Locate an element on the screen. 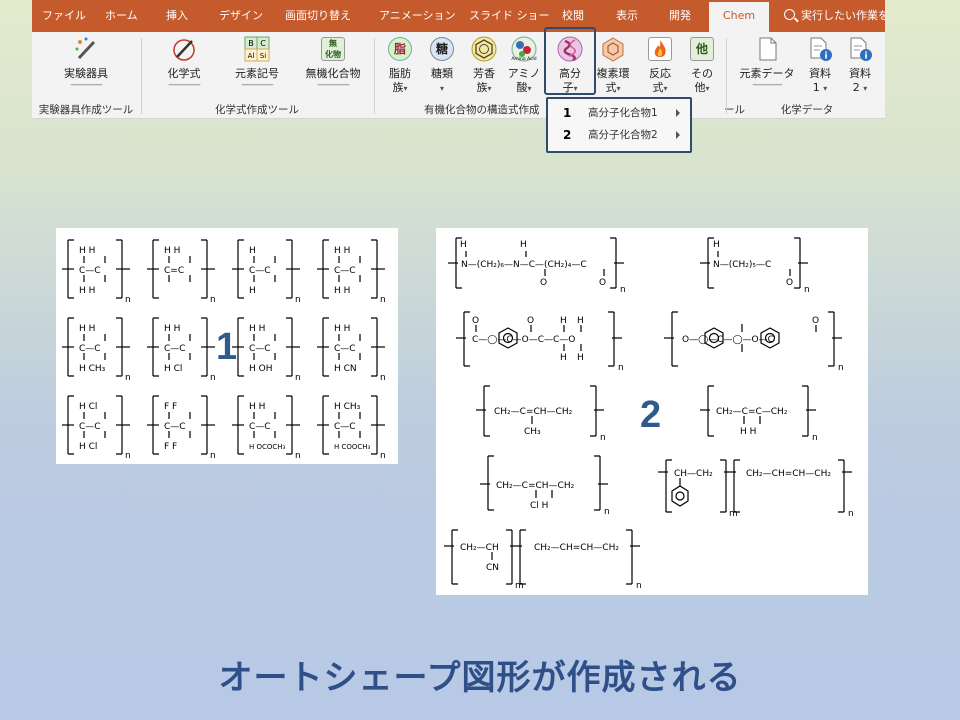 The image size is (960, 720). other-label-2: 他 is located at coordinates (700, 87).